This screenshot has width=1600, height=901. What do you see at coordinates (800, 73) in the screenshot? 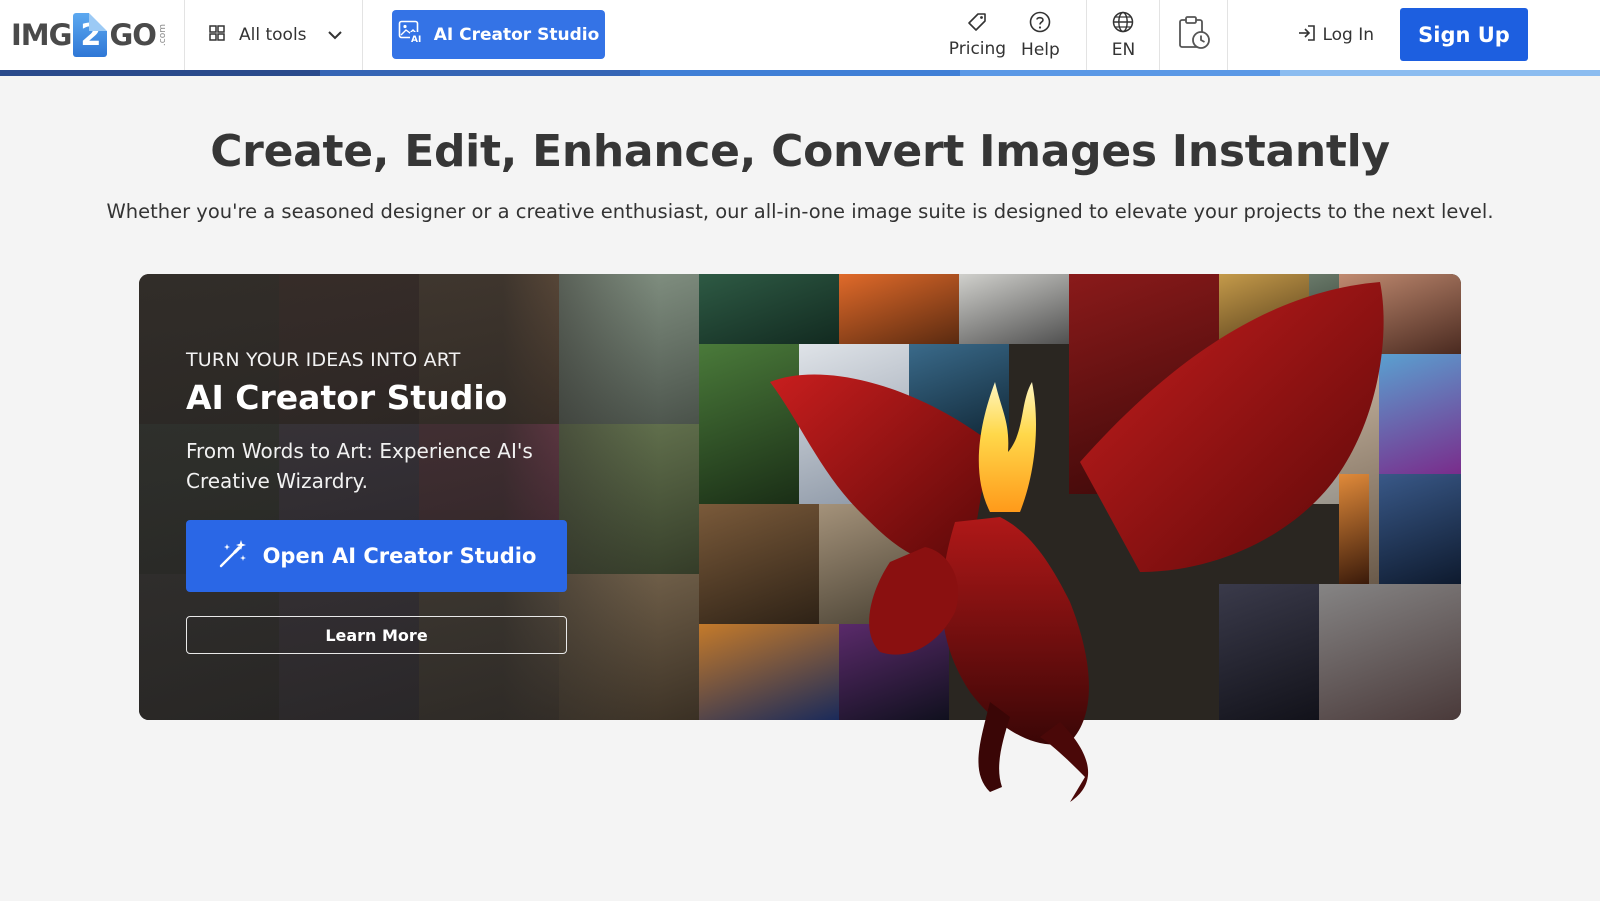
I see `header-color-stripe` at bounding box center [800, 73].